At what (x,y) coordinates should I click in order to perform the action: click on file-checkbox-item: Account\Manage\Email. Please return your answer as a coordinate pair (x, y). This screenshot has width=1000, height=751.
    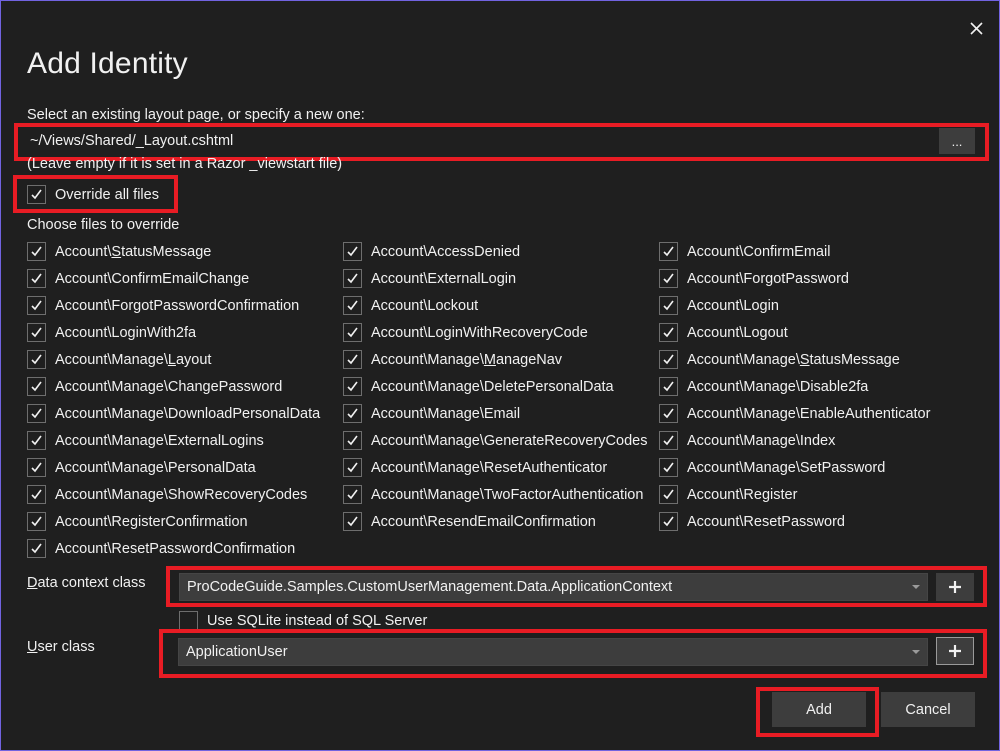
    Looking at the image, I should click on (431, 413).